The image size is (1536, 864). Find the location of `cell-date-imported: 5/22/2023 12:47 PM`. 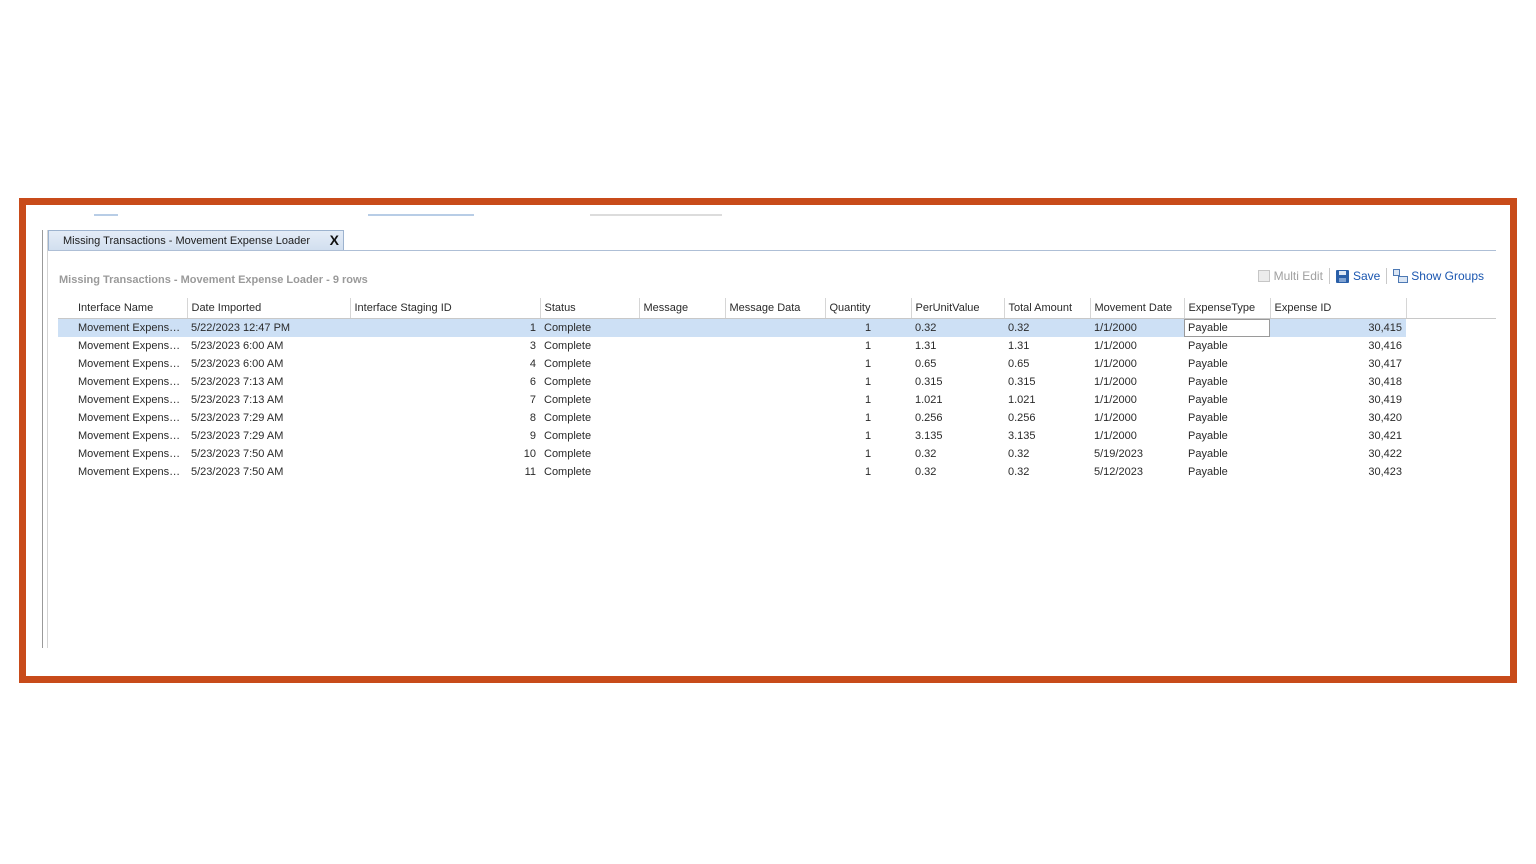

cell-date-imported: 5/22/2023 12:47 PM is located at coordinates (268, 327).